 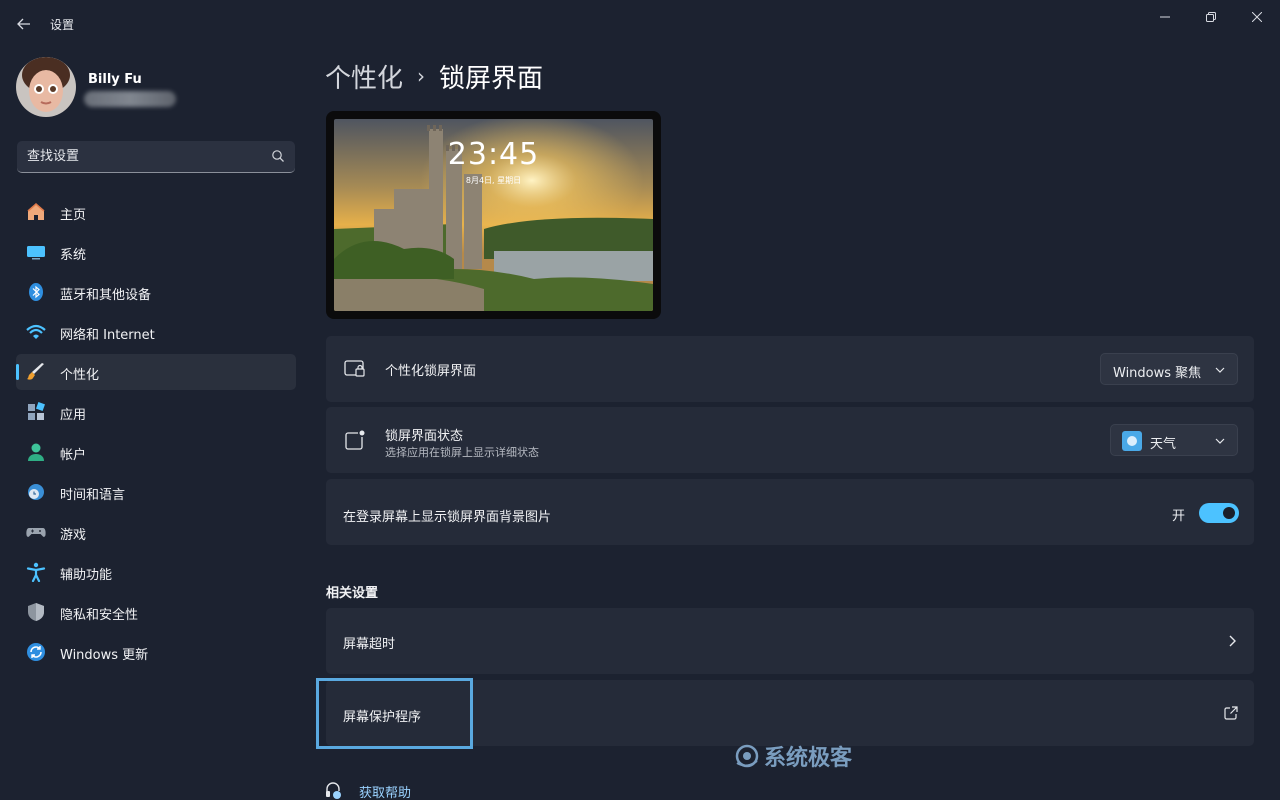 What do you see at coordinates (1163, 444) in the screenshot?
I see `dropdown-value: 天气` at bounding box center [1163, 444].